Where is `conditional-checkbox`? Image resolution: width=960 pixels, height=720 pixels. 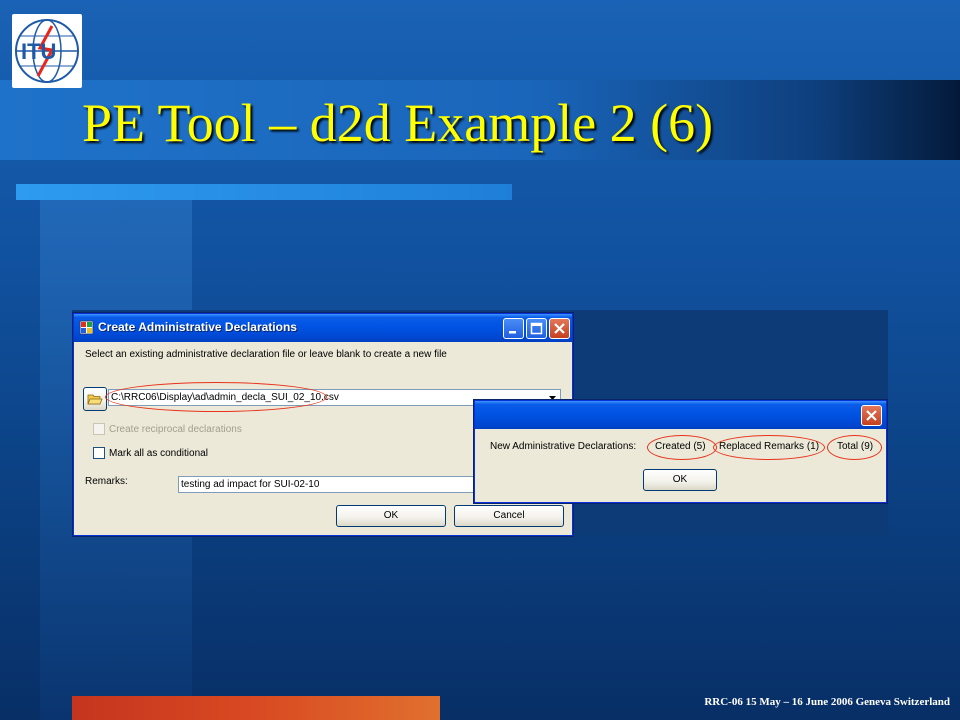
conditional-checkbox is located at coordinates (99, 453).